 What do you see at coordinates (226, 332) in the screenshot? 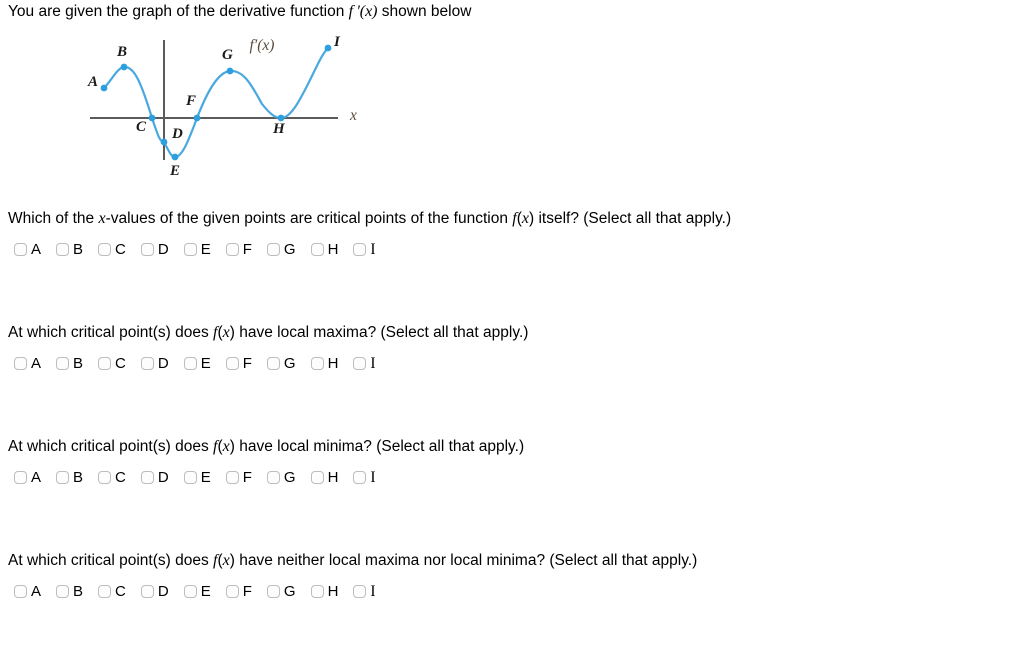
I see `question-local-maxima-seg-3: x` at bounding box center [226, 332].